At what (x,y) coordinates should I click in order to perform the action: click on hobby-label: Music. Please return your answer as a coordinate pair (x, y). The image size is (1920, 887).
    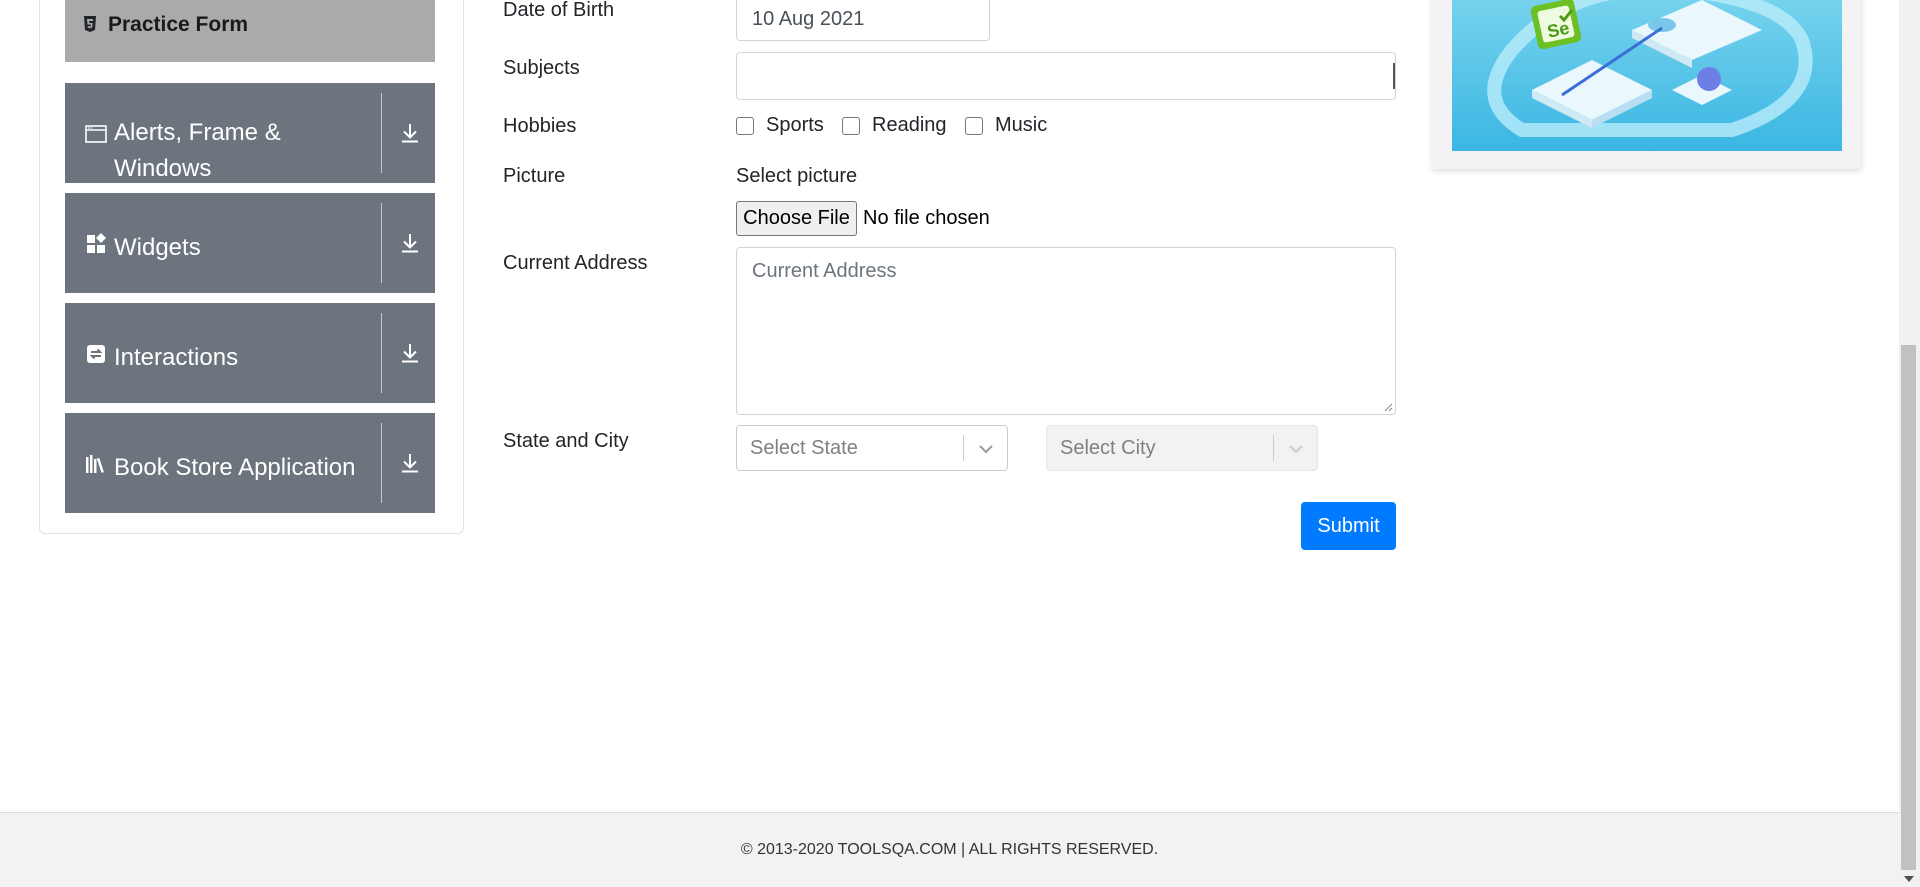
    Looking at the image, I should click on (1021, 125).